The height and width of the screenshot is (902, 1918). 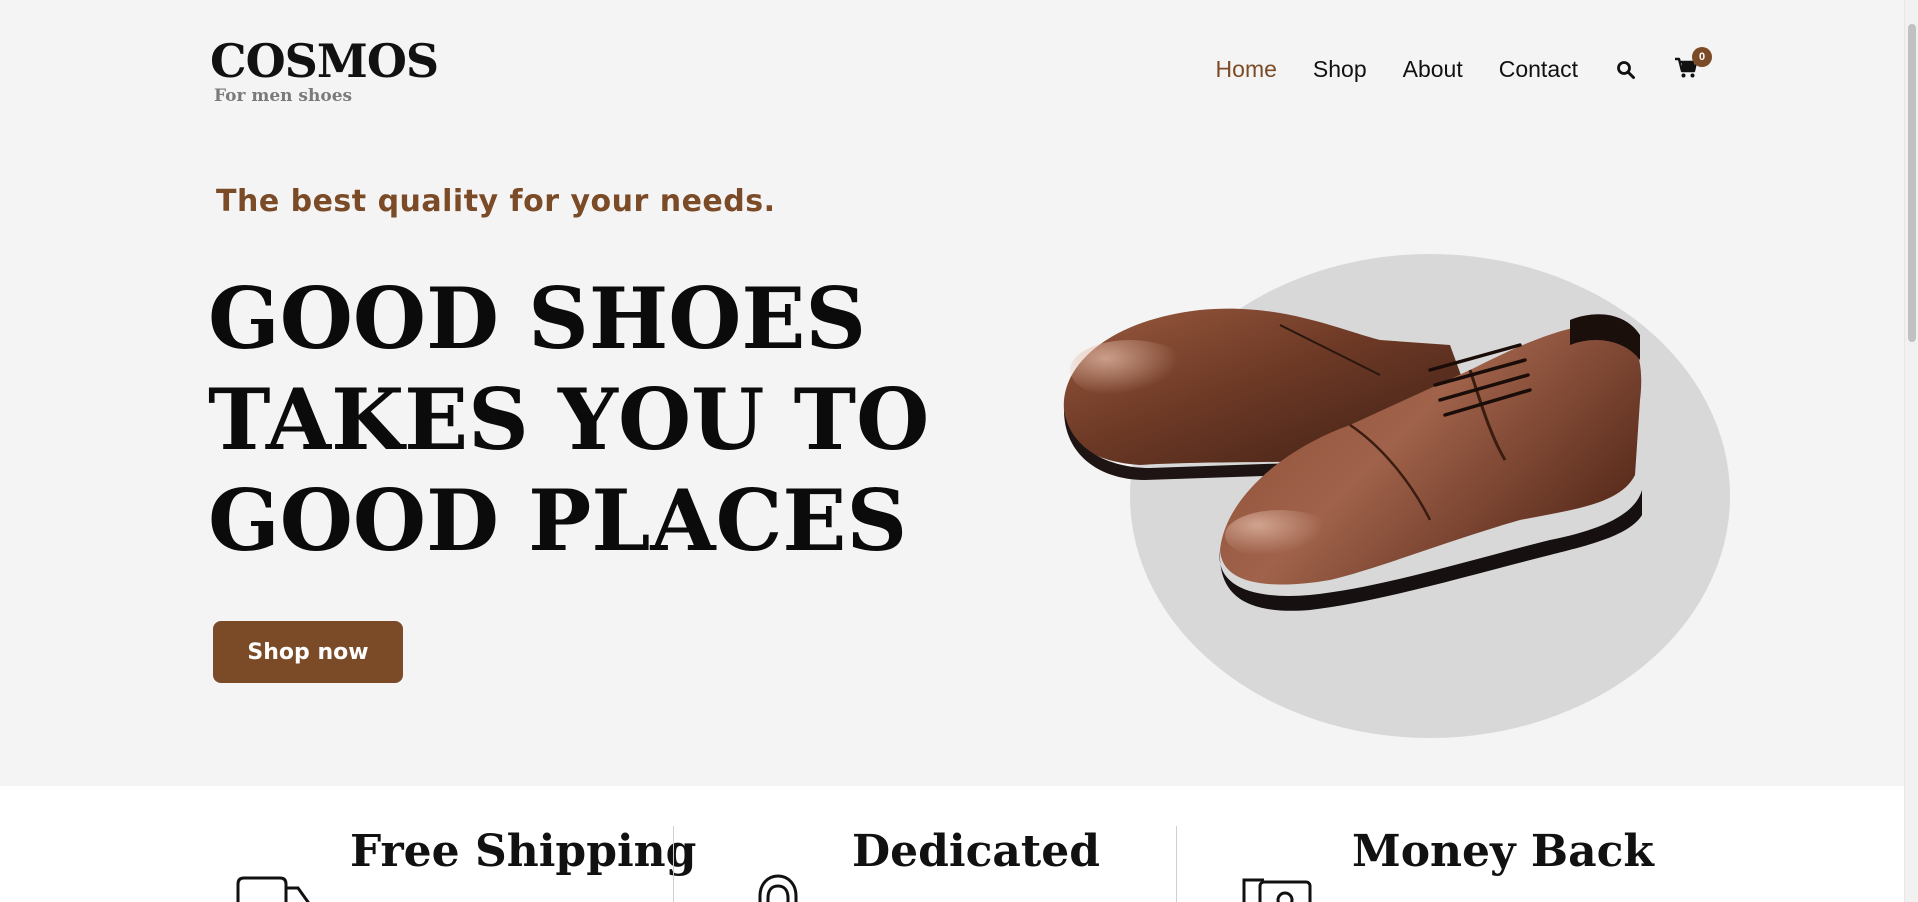 I want to click on shop-now-button: Shop now, so click(x=308, y=652).